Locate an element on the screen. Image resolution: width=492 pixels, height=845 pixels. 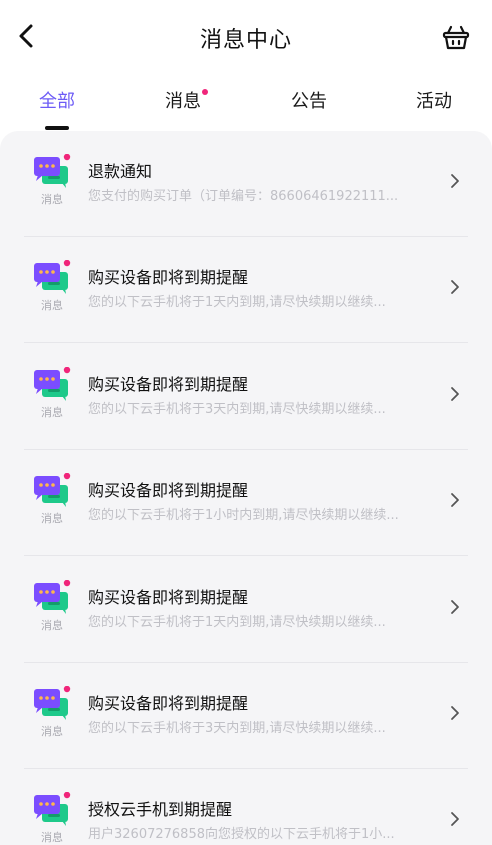
basket-icon is located at coordinates (456, 37).